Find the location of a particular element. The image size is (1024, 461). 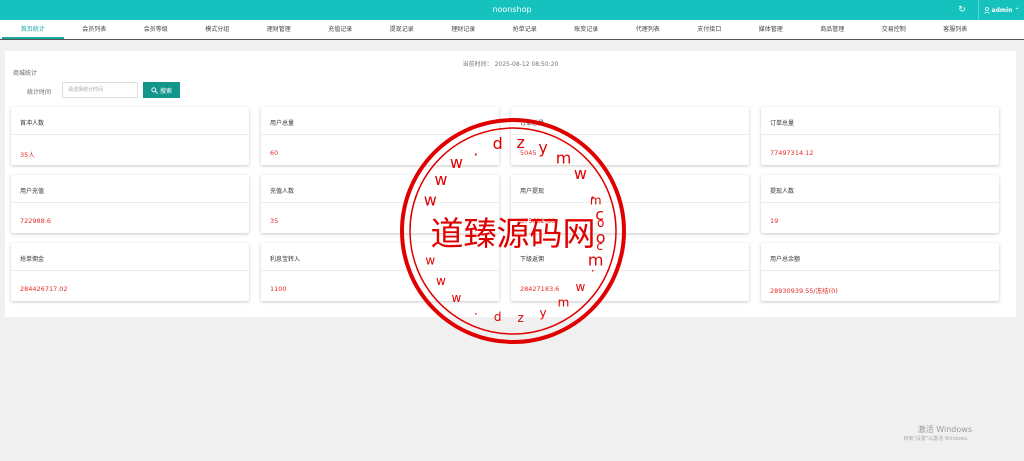

user-icon is located at coordinates (986, 10).